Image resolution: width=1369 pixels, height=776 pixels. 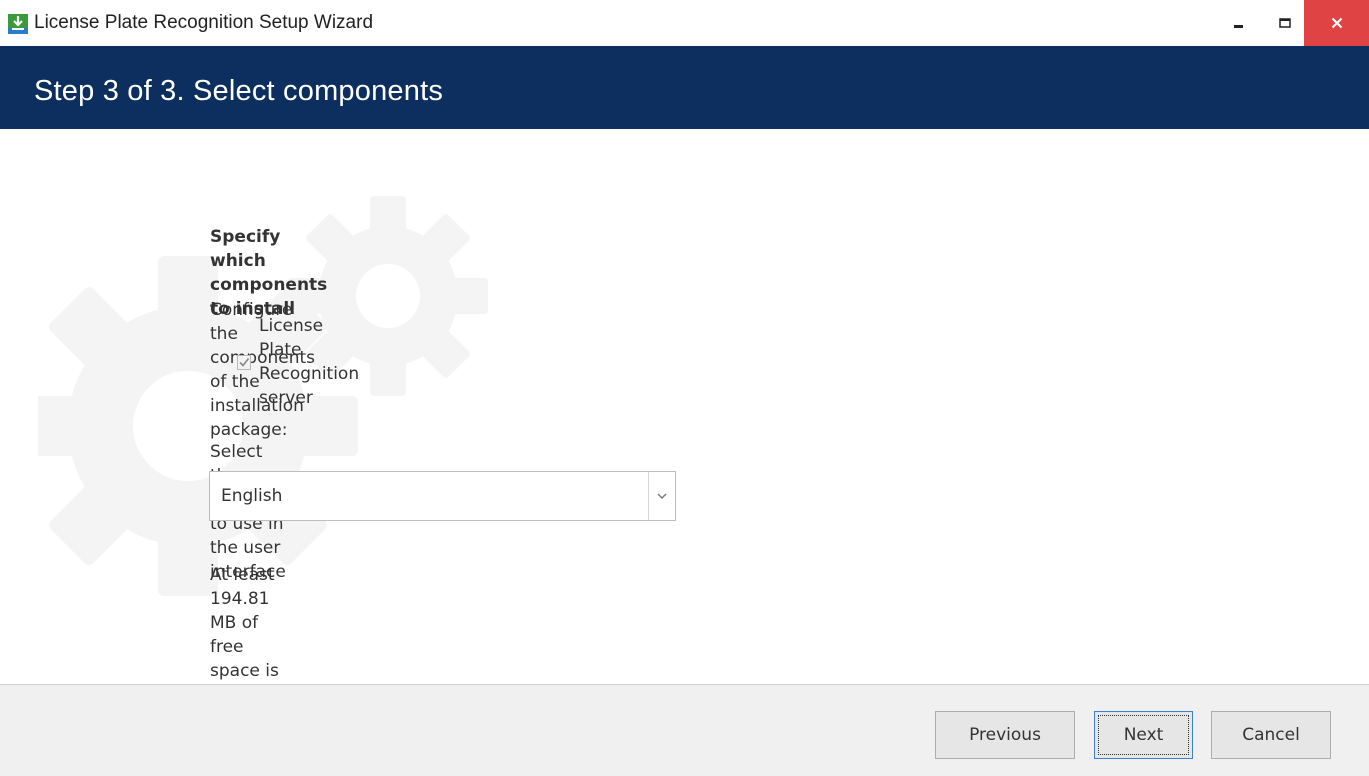 I want to click on chevron-down-icon, so click(x=662, y=496).